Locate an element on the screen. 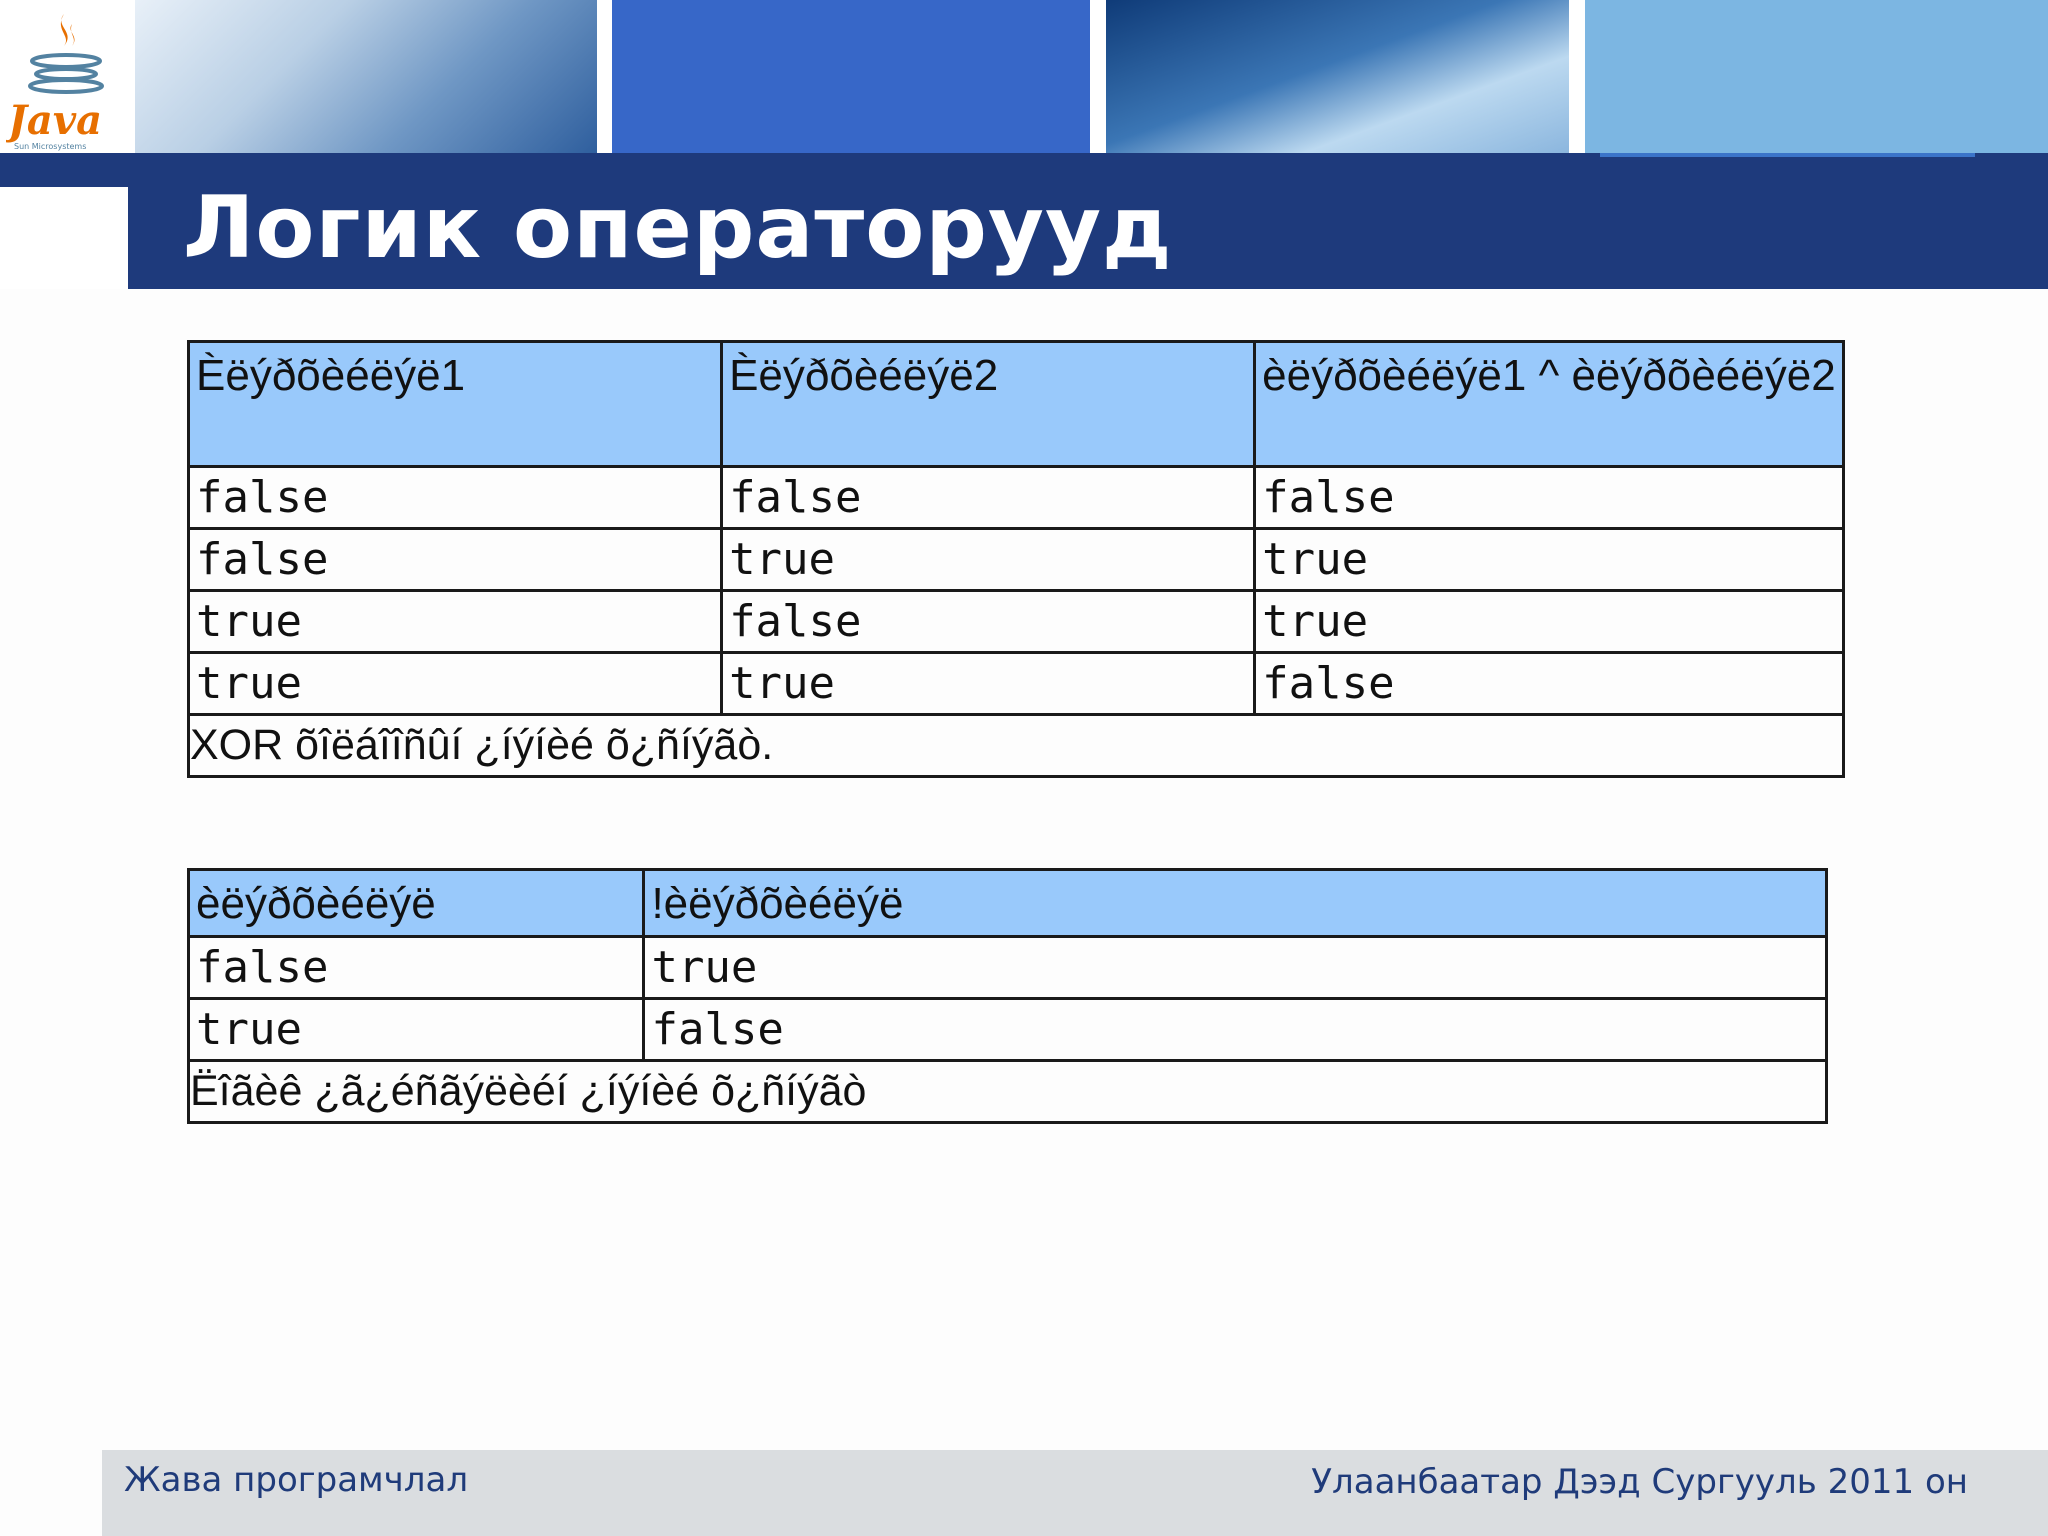  logo-subtext: Sun Microsystems is located at coordinates (50, 146).